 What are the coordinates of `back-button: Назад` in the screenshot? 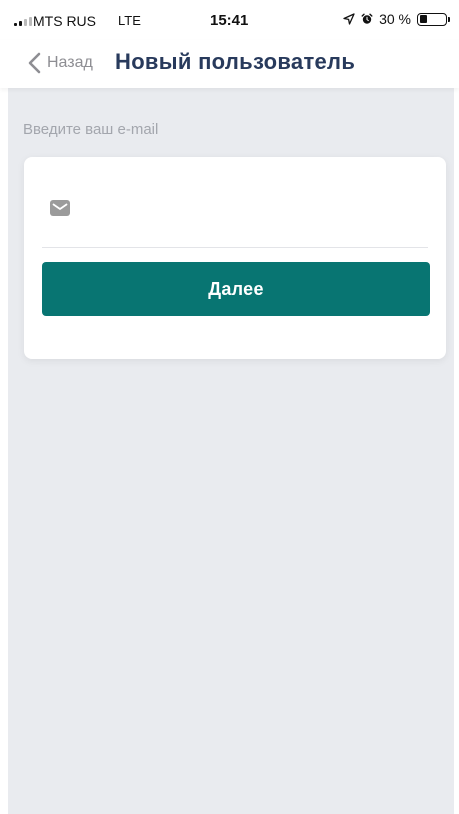 It's located at (60, 63).